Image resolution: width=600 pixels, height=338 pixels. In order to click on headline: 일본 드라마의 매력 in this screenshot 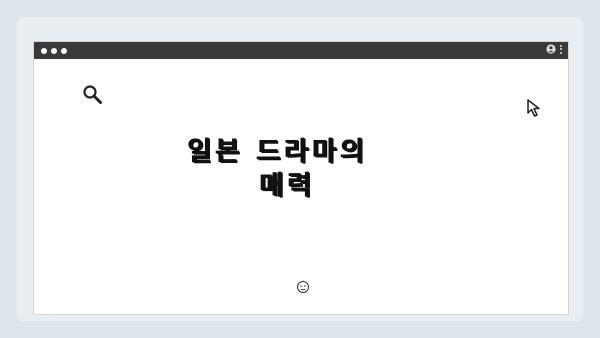, I will do `click(304, 169)`.